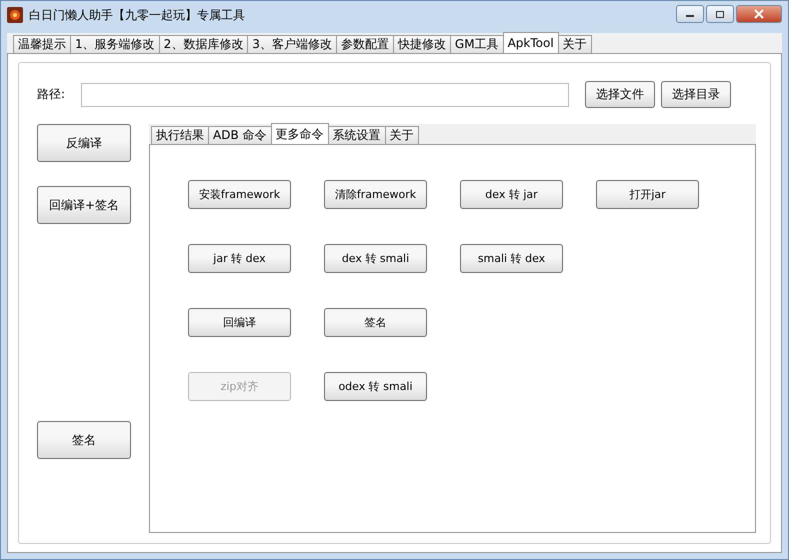 Image resolution: width=789 pixels, height=560 pixels. I want to click on command-button: 安装framework, so click(239, 194).